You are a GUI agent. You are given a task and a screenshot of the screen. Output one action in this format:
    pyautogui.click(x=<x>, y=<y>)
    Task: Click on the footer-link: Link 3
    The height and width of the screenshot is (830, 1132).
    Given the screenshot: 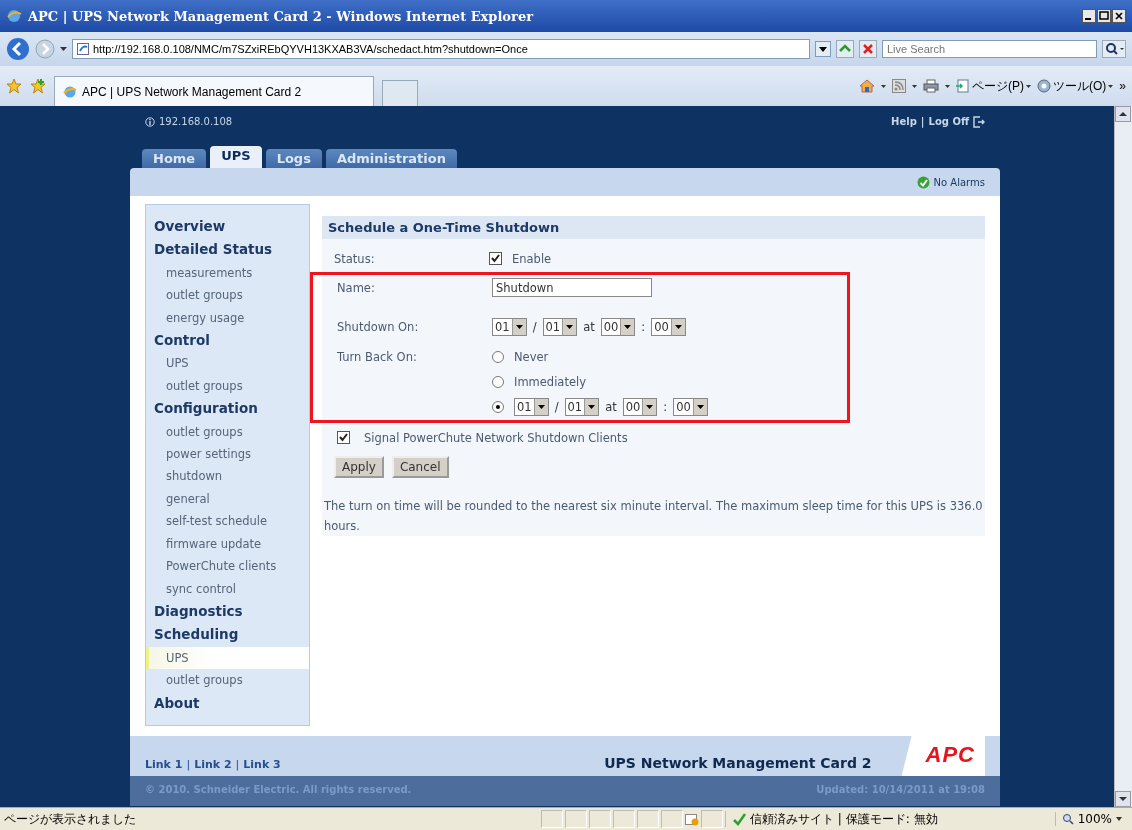 What is the action you would take?
    pyautogui.click(x=262, y=764)
    